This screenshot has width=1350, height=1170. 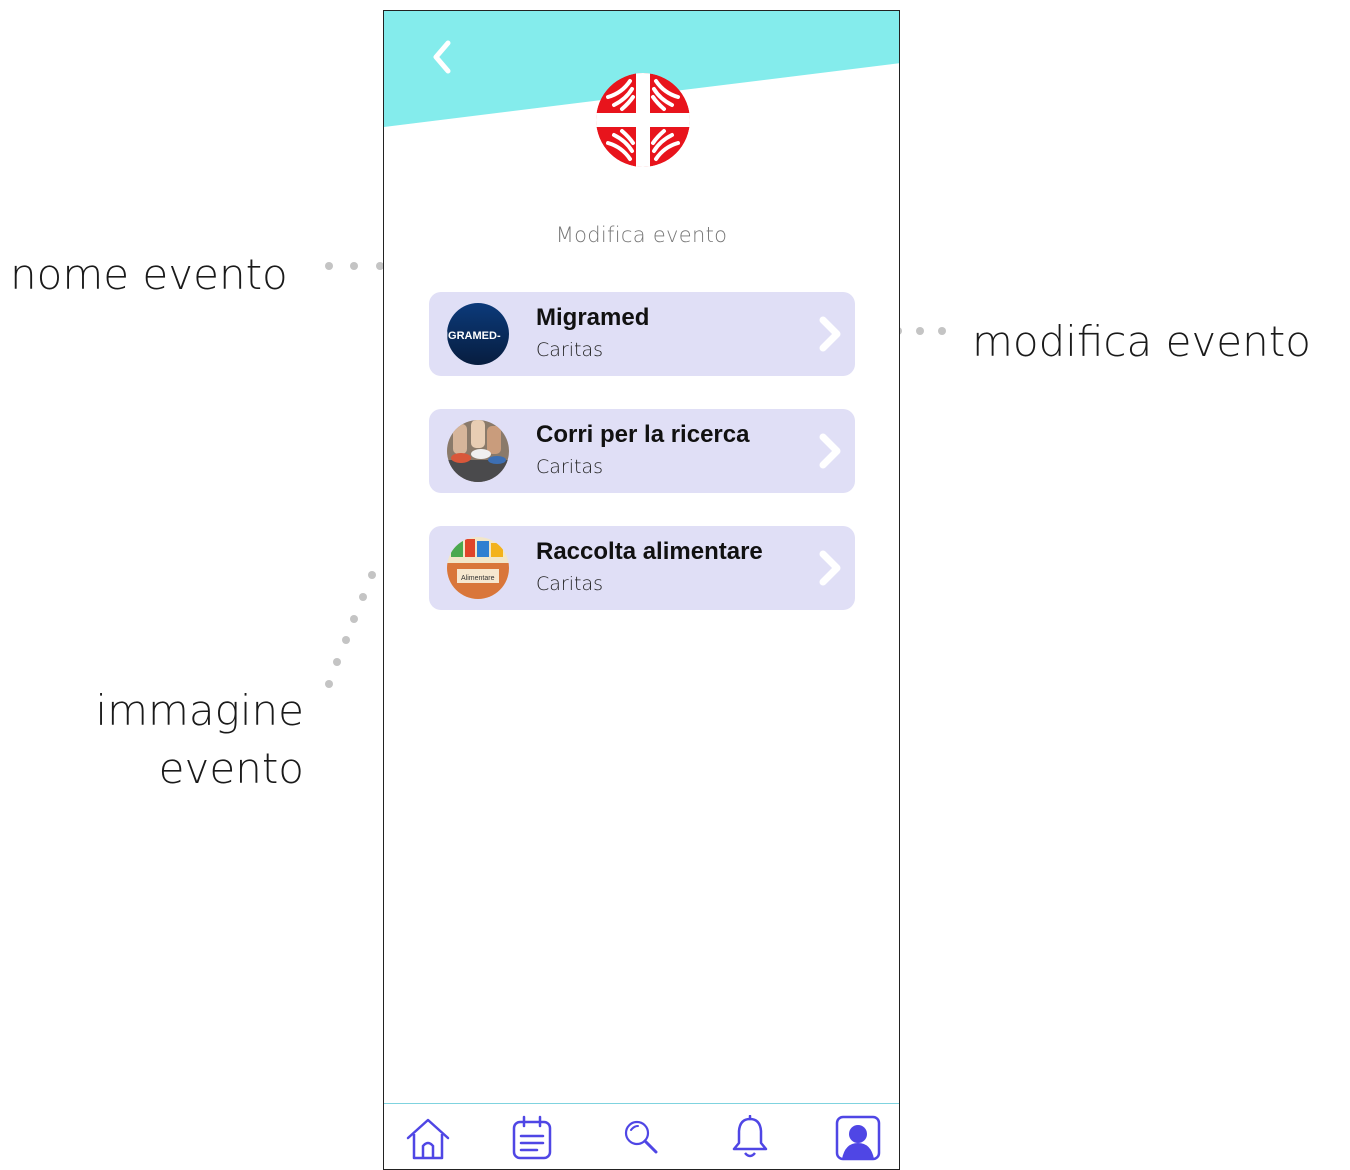 I want to click on event-image-raccolta-text: Alimentare, so click(x=478, y=578).